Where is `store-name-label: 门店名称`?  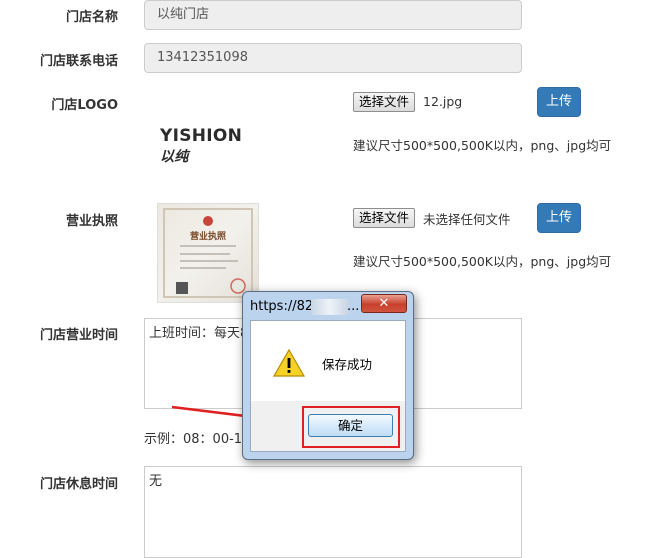
store-name-label: 门店名称 is located at coordinates (91, 17).